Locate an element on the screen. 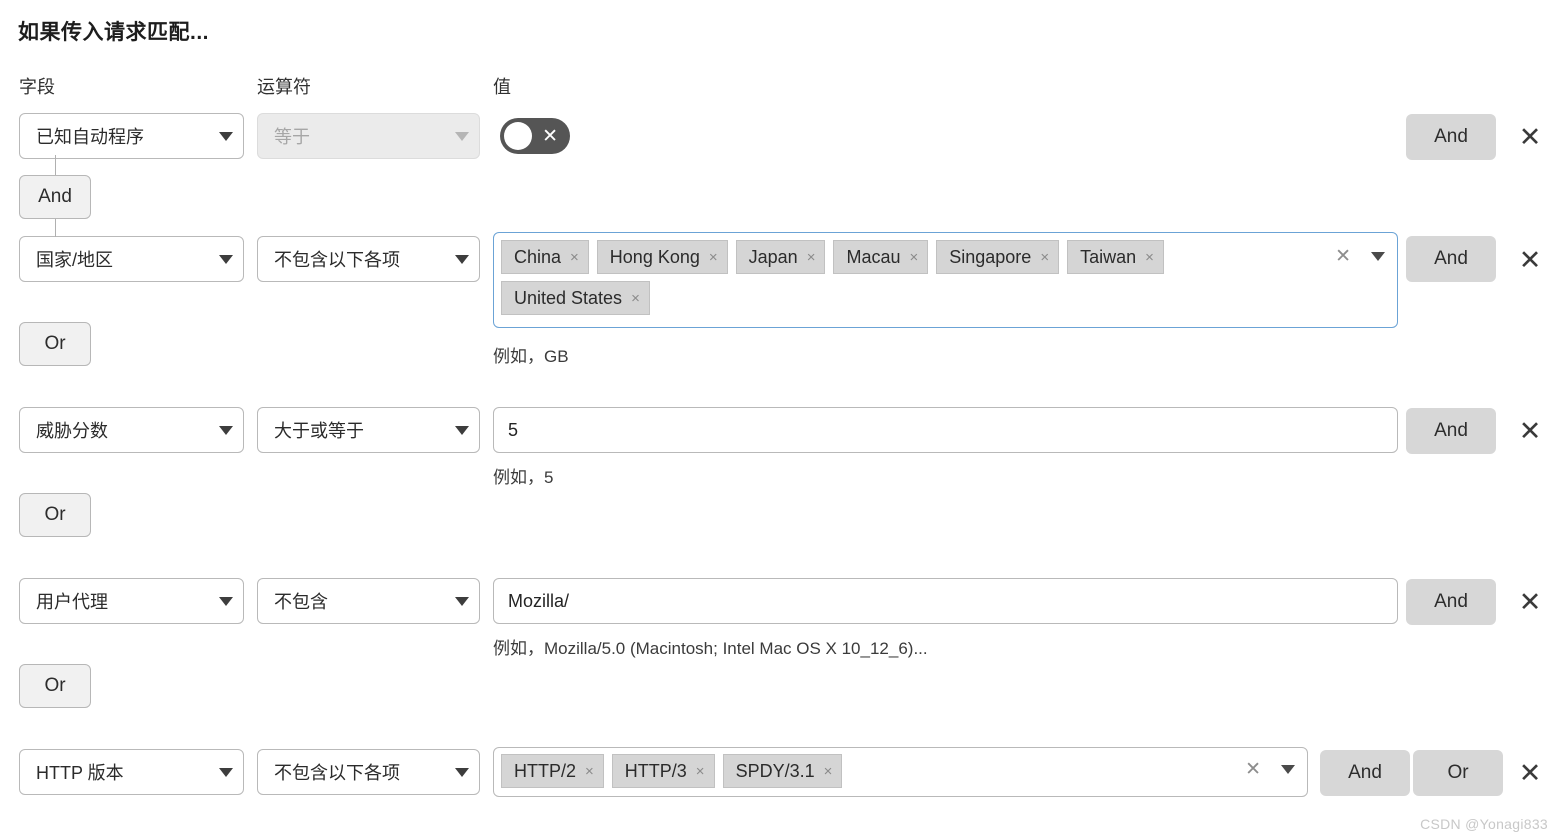 The image size is (1560, 838). value-tag: HTTP/3 × is located at coordinates (663, 771).